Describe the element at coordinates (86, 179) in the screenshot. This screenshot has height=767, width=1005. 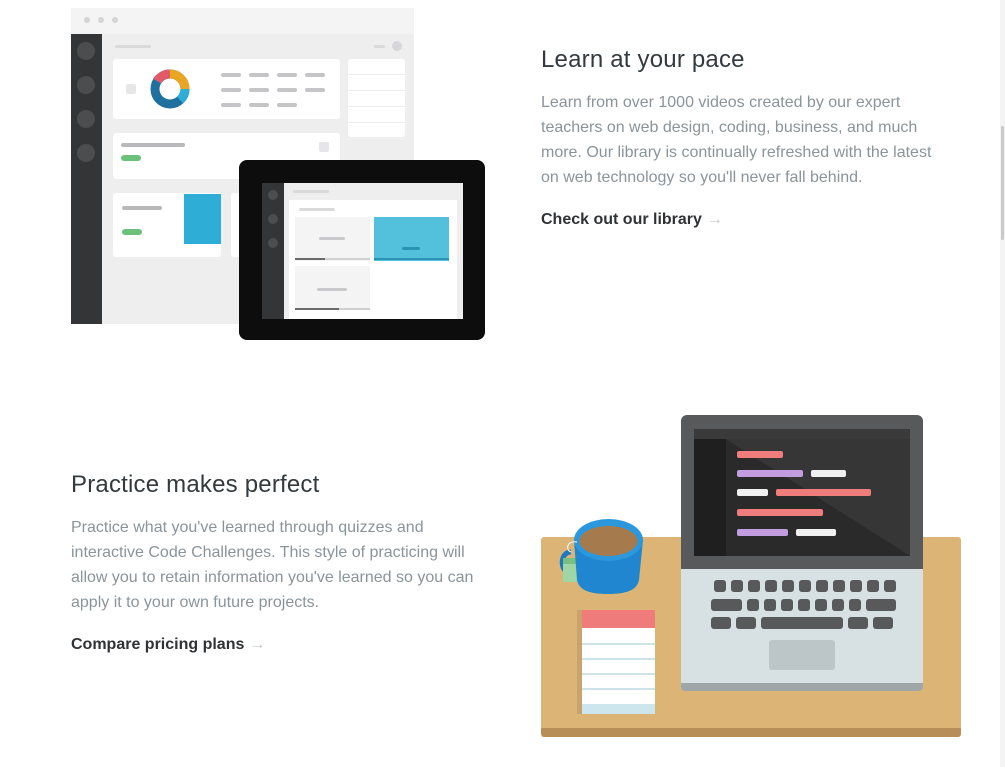
I see `app-sidebar` at that location.